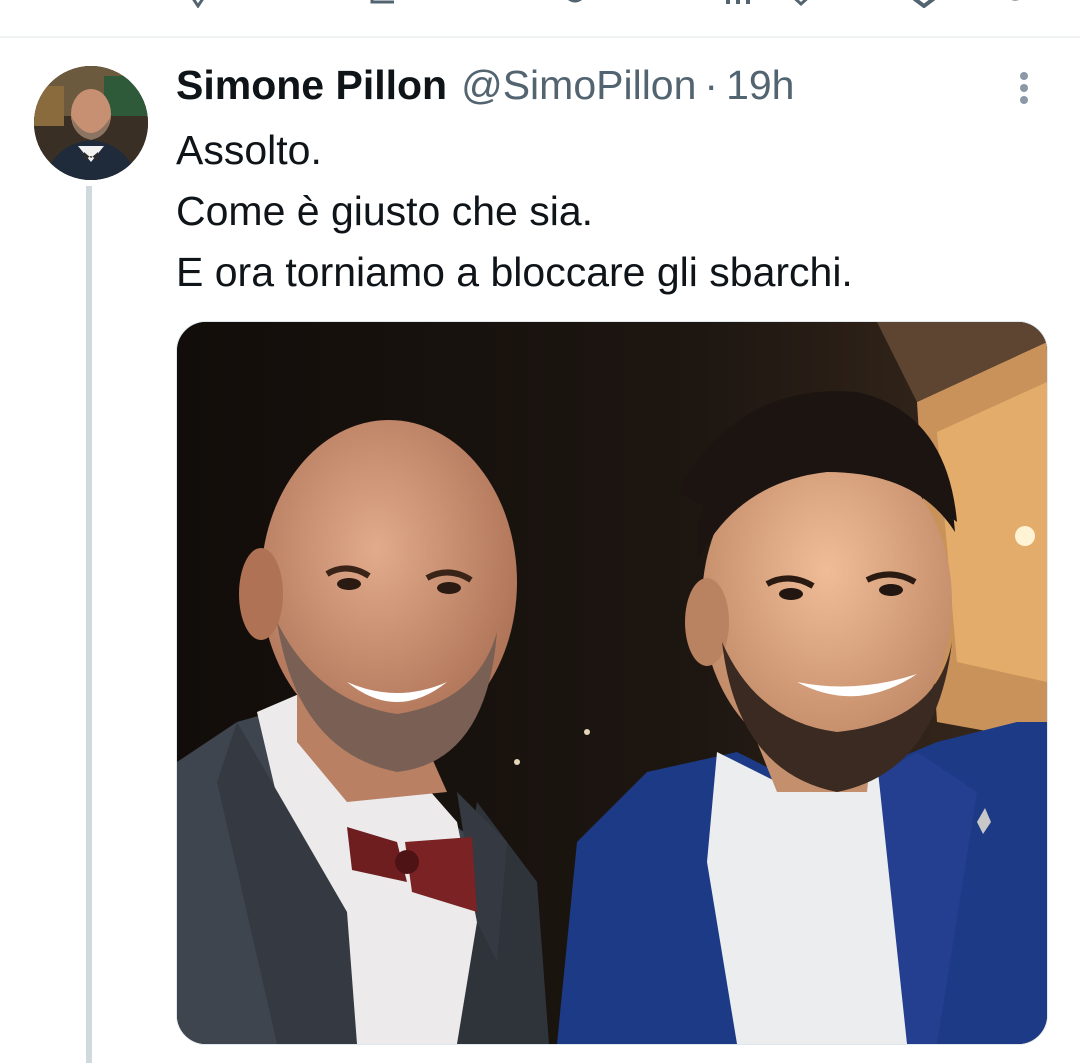 This screenshot has height=1063, width=1080. What do you see at coordinates (89, 624) in the screenshot?
I see `thread-line` at bounding box center [89, 624].